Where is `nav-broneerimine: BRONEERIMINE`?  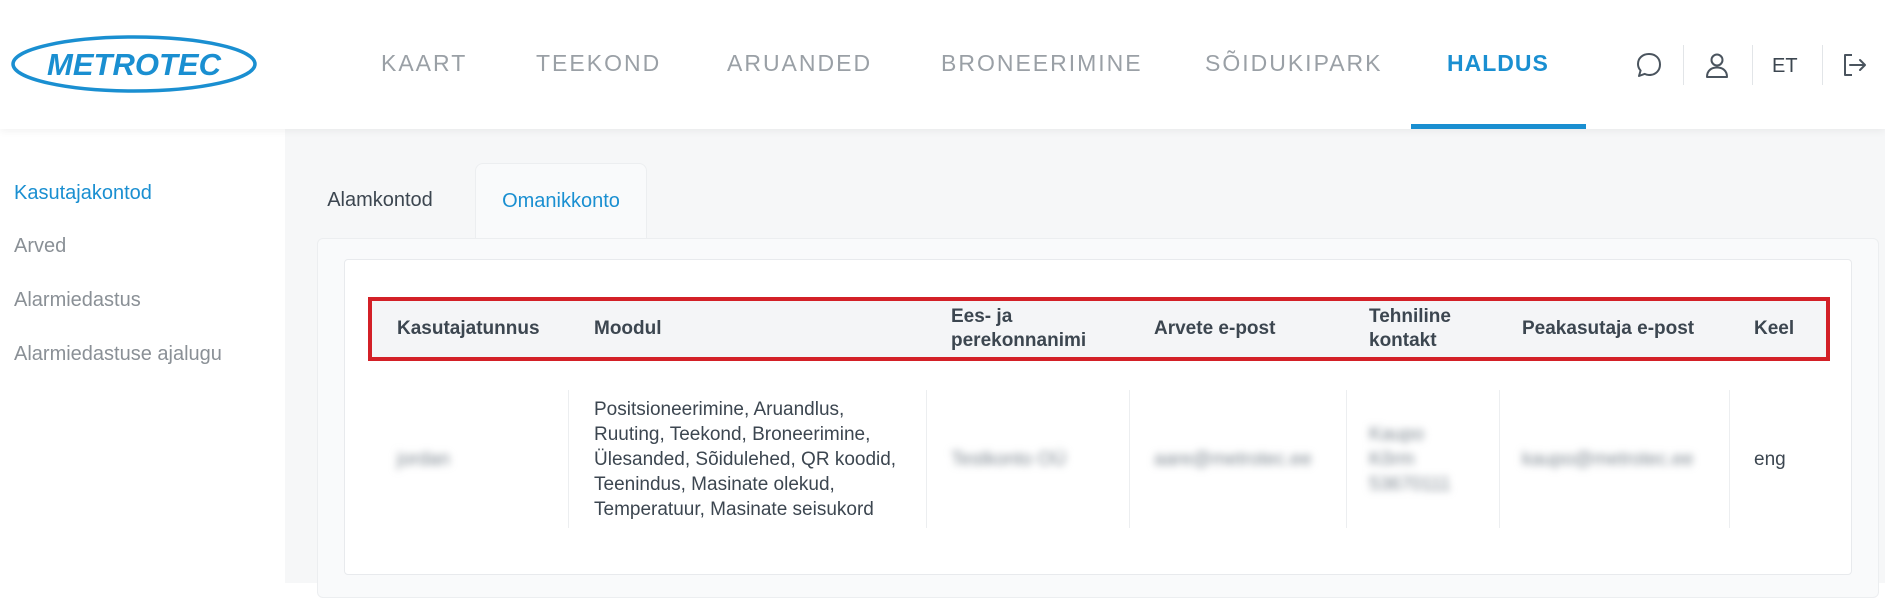 nav-broneerimine: BRONEERIMINE is located at coordinates (1042, 63).